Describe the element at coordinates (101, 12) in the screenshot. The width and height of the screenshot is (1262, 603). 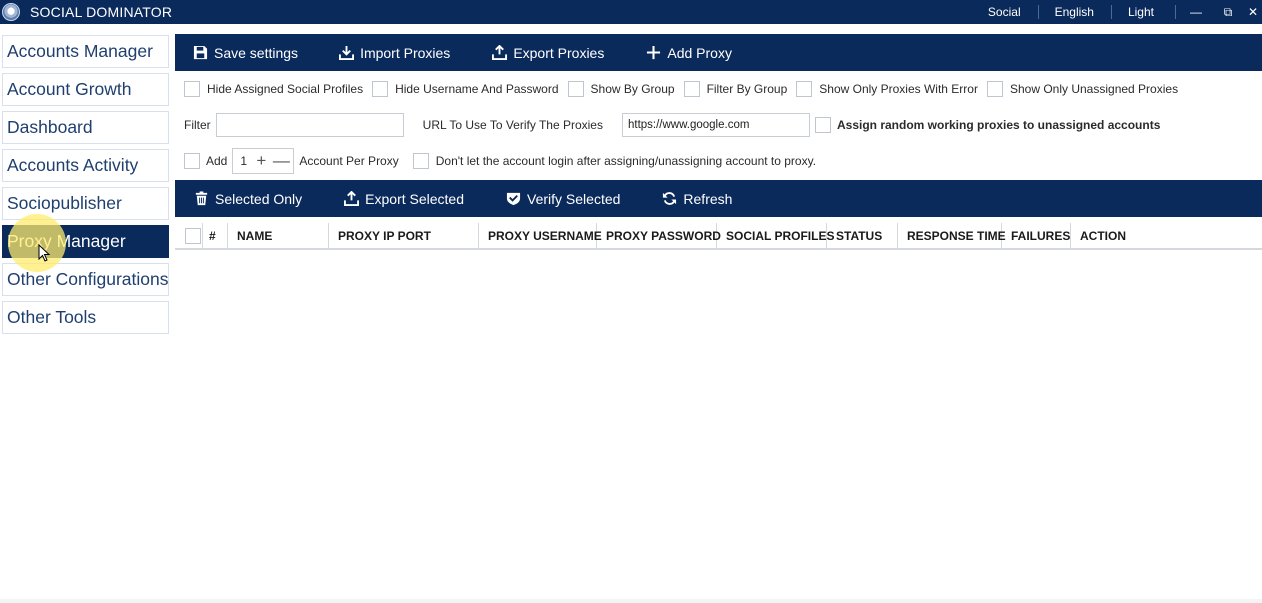
I see `app-title: SOCIAL DOMINATOR` at that location.